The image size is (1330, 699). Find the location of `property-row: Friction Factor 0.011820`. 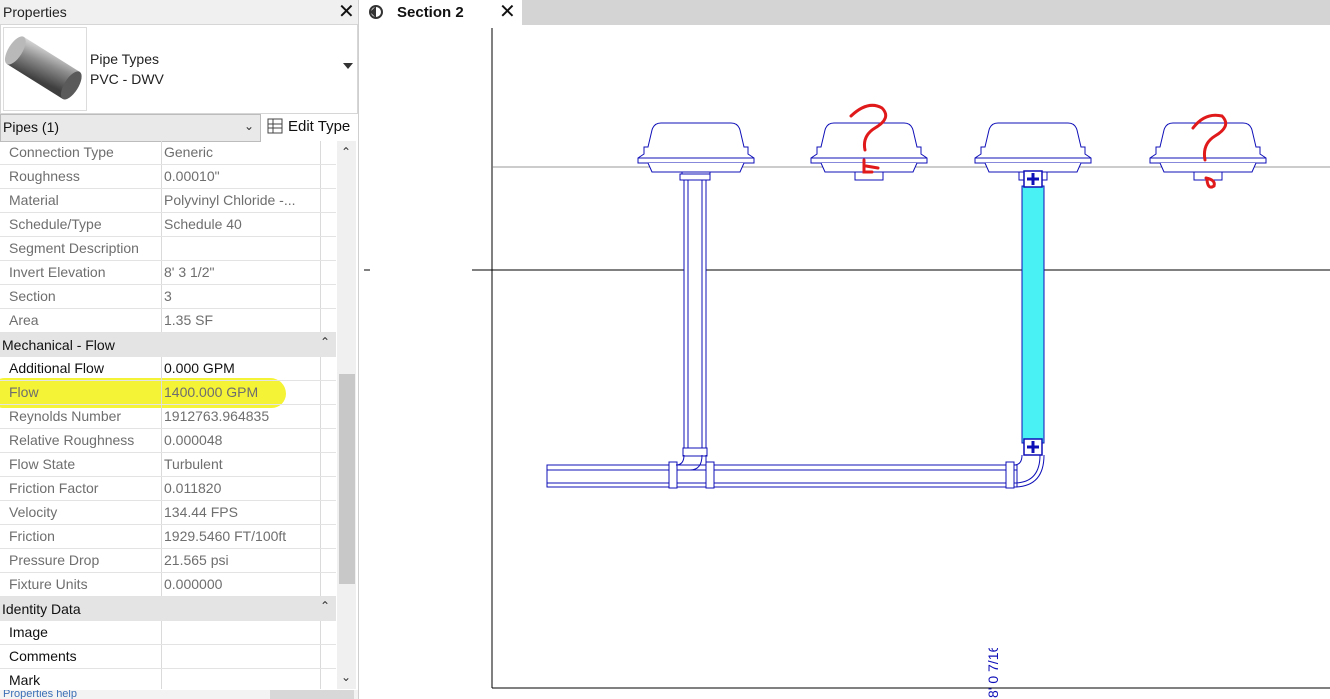

property-row: Friction Factor 0.011820 is located at coordinates (168, 489).